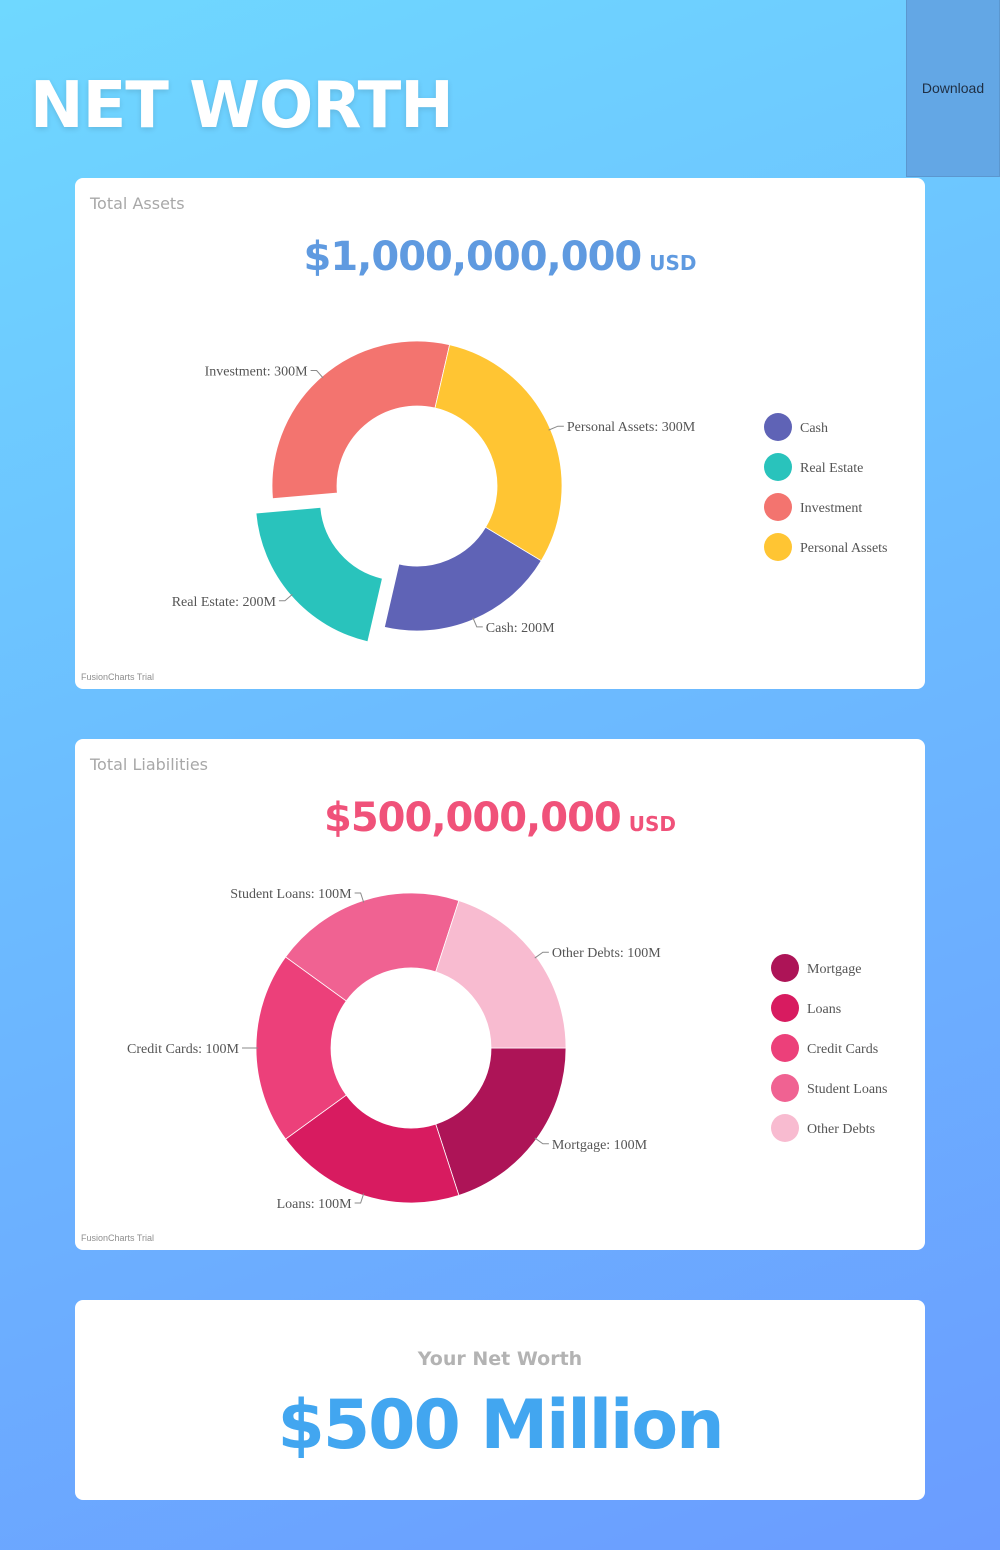 The height and width of the screenshot is (1550, 1000). Describe the element at coordinates (498, 453) in the screenshot. I see `assets-slice-personal-assets` at that location.